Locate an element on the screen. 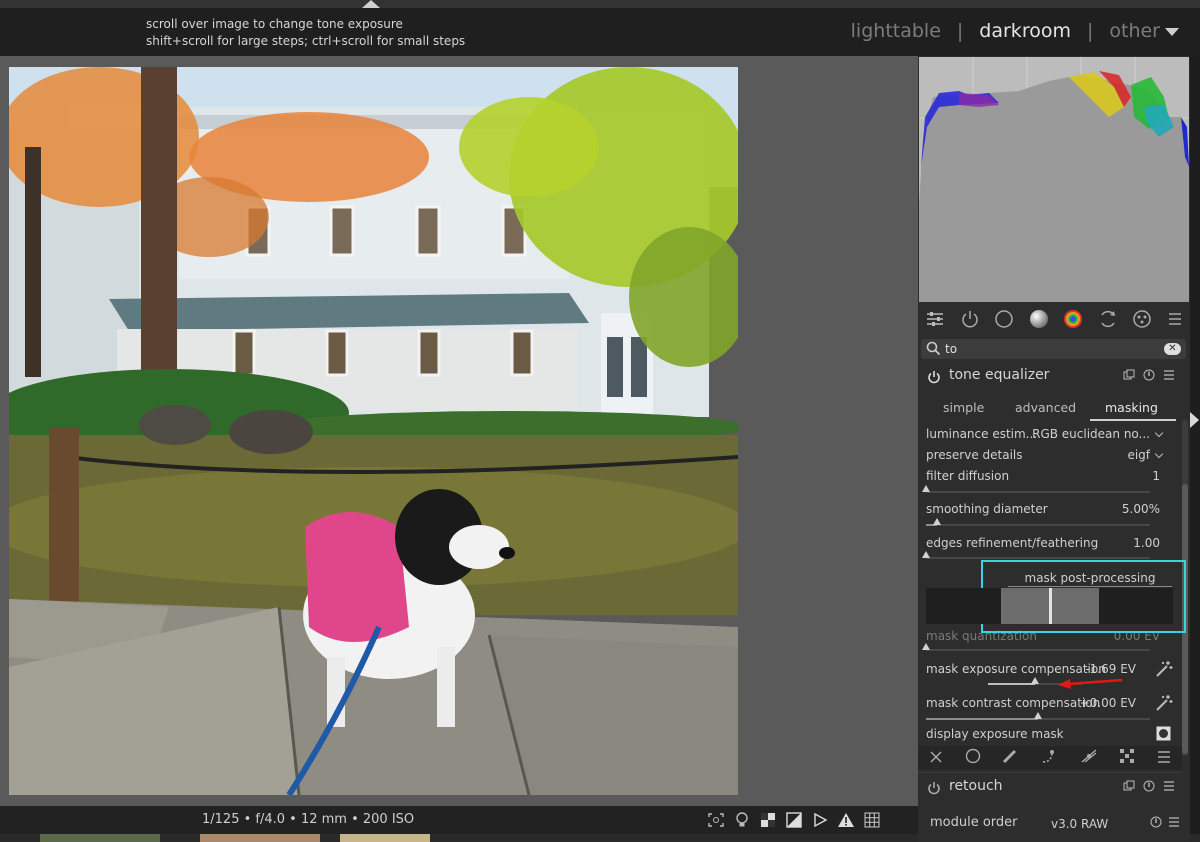 This screenshot has width=1200, height=842. lightbulb-icon is located at coordinates (742, 820).